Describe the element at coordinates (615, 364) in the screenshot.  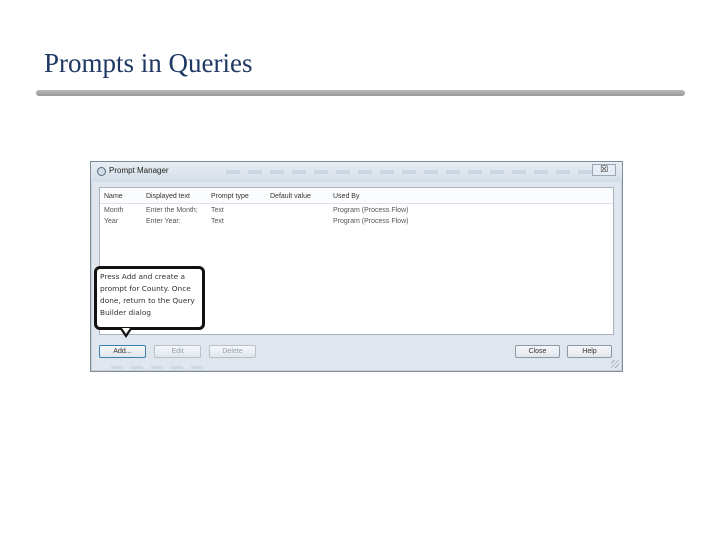
I see `resize-grip-icon` at that location.